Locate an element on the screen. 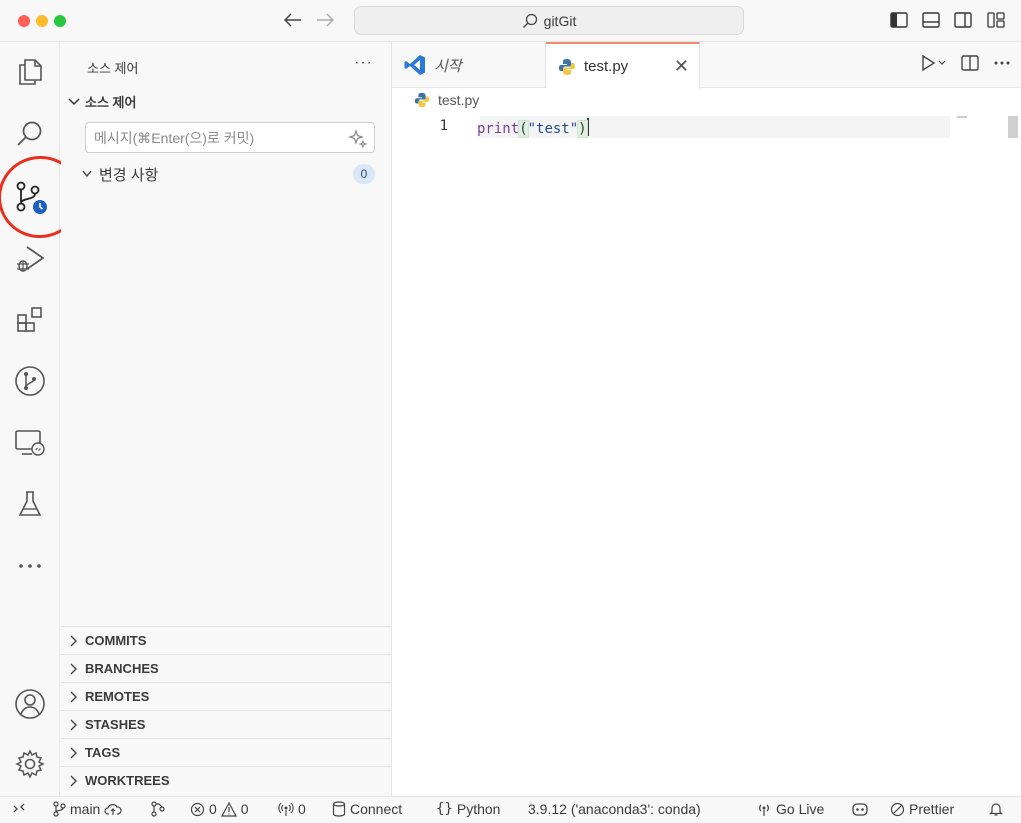 This screenshot has height=823, width=1021. sidebar-more-actions-button: ··· is located at coordinates (363, 63).